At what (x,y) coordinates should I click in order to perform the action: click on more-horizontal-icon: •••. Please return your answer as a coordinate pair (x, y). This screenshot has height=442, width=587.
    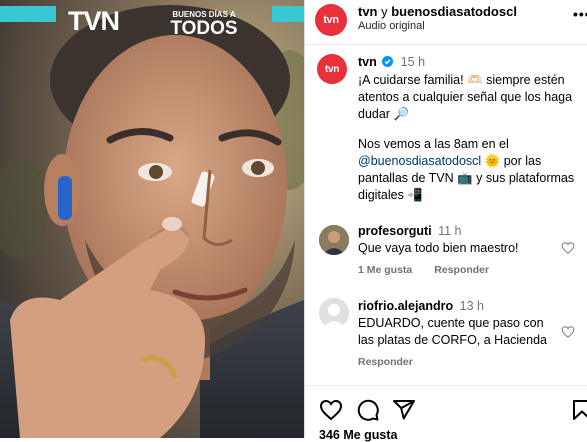
    Looking at the image, I should click on (580, 14).